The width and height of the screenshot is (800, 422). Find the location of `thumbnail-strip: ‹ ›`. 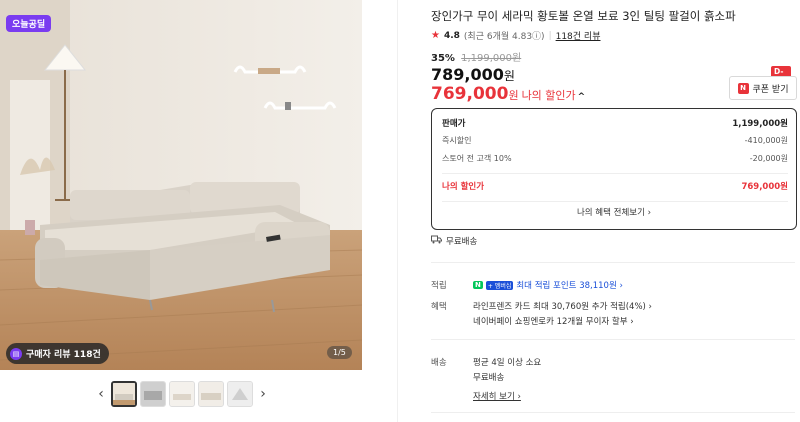

thumbnail-strip: ‹ › is located at coordinates (182, 394).